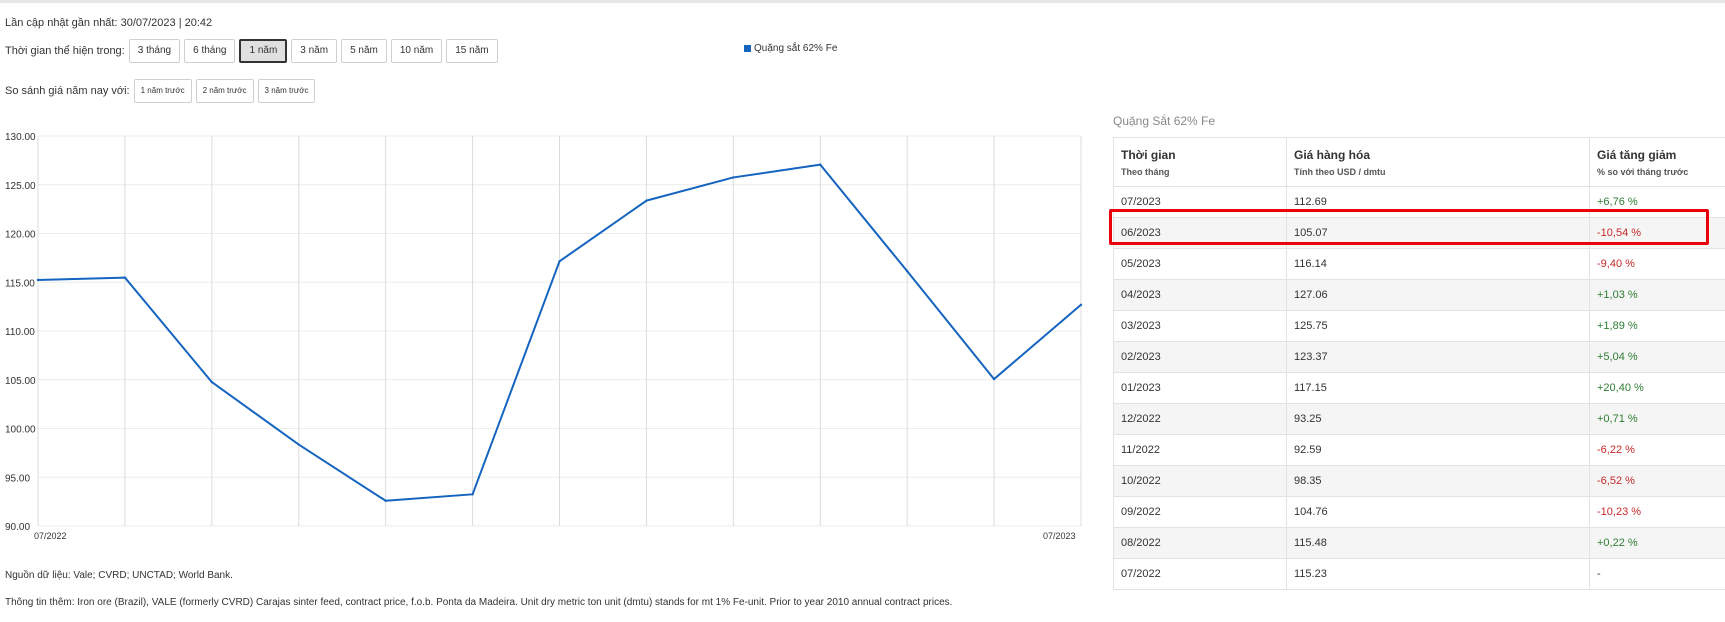 This screenshot has width=1725, height=622. I want to click on cell-month: 02/2023, so click(1200, 357).